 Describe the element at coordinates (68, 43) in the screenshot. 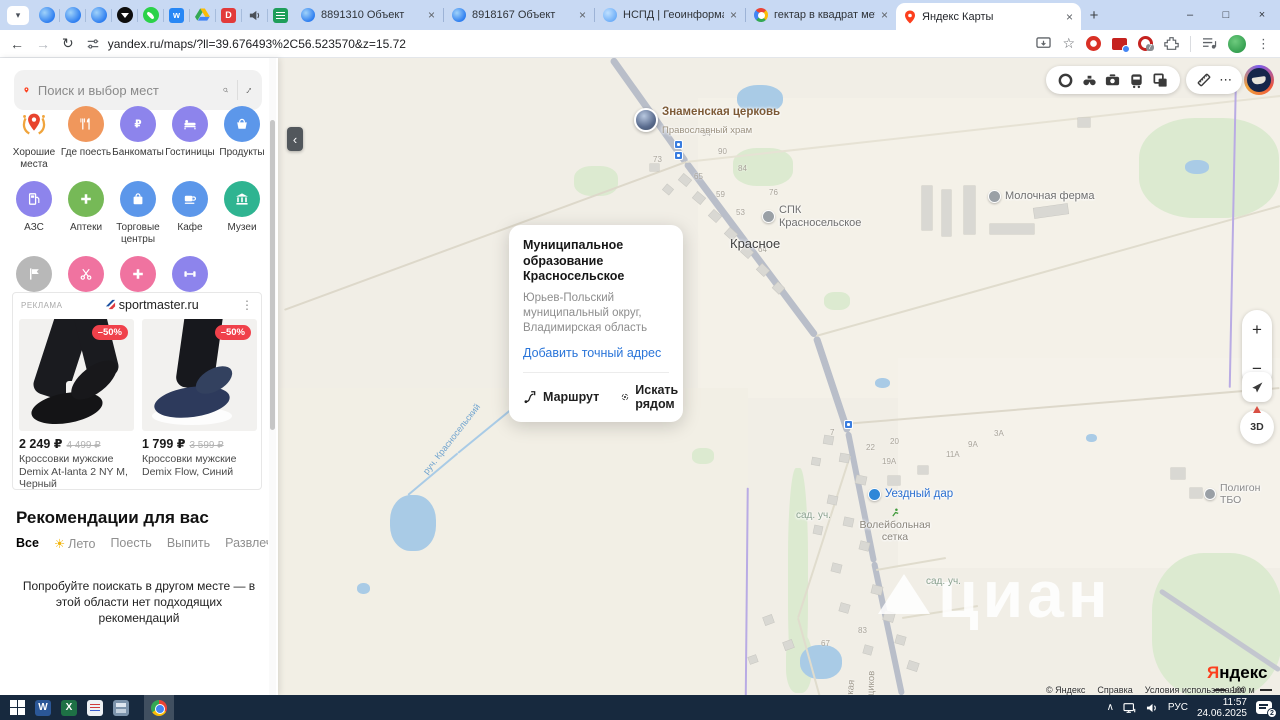

I see `reload-button: ↻` at that location.